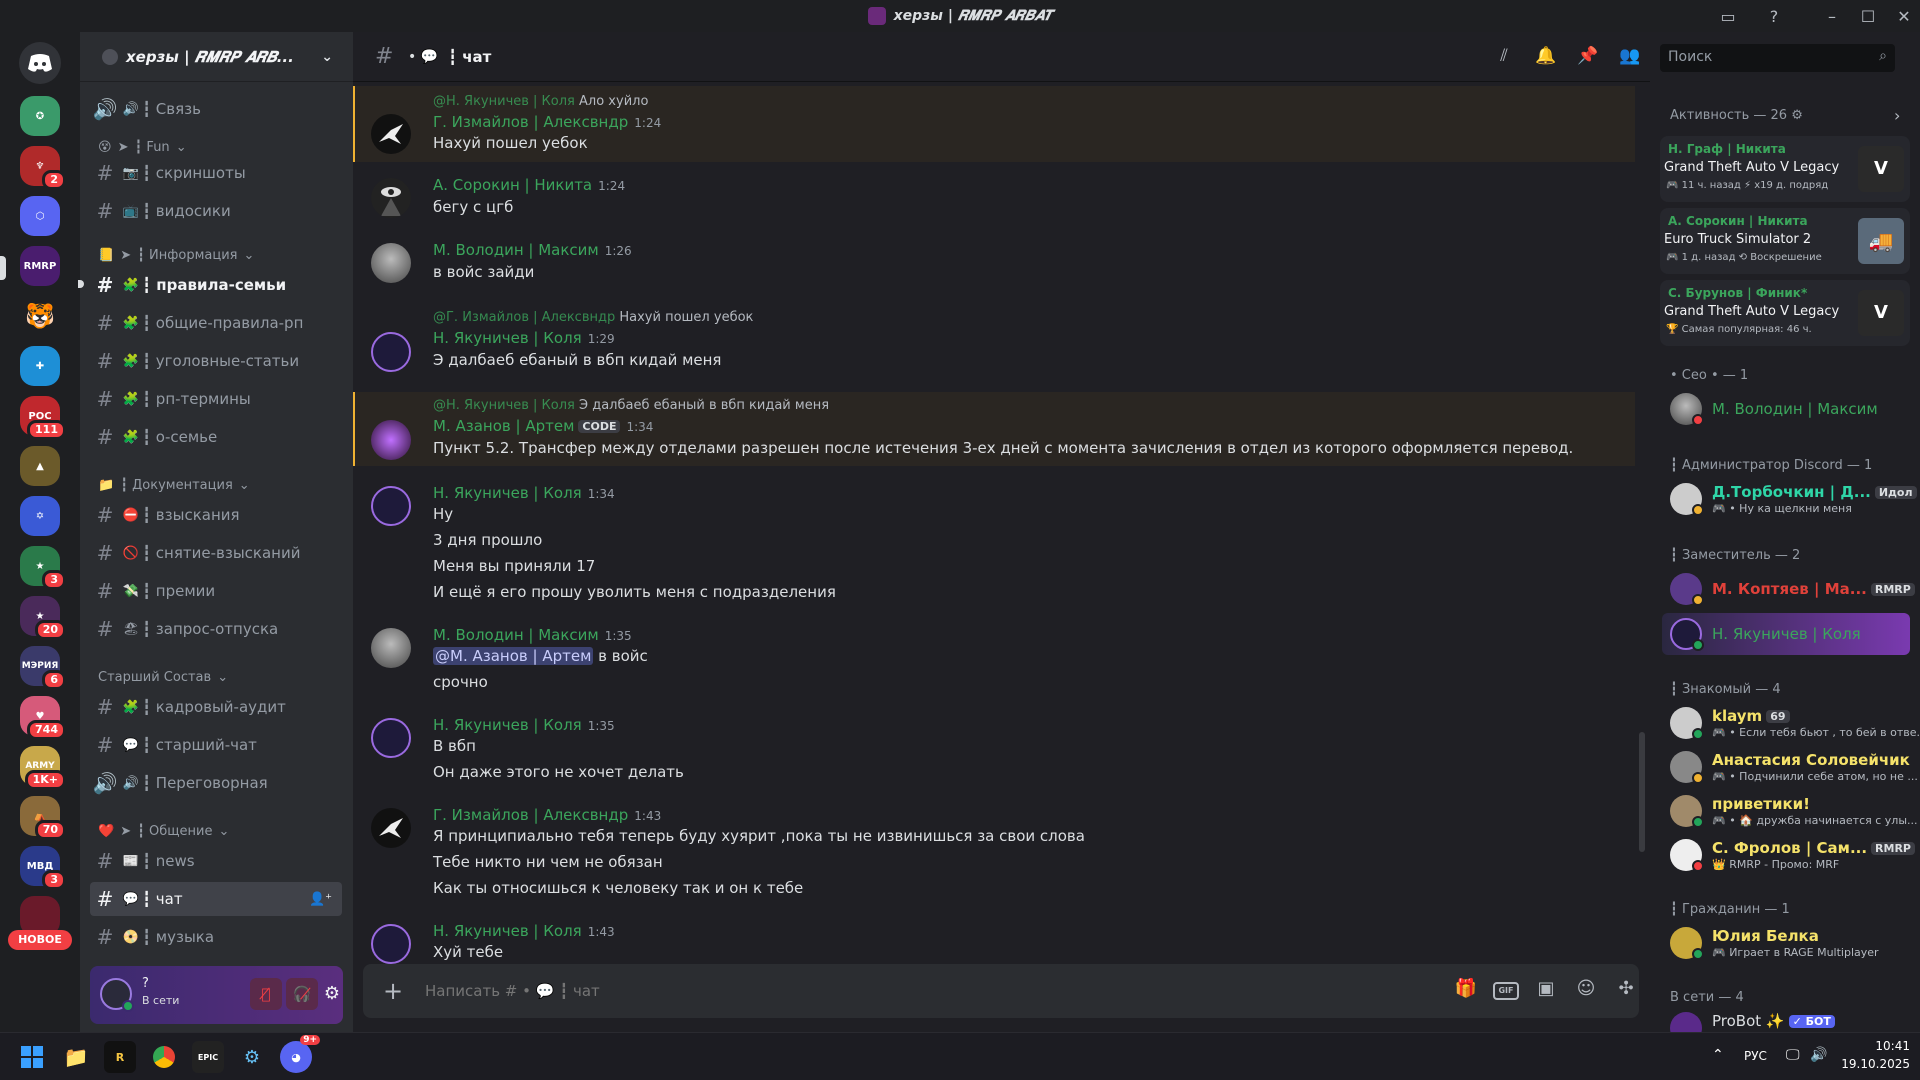 The image size is (1920, 1080). I want to click on epic-games-icon: EPIC, so click(208, 1057).